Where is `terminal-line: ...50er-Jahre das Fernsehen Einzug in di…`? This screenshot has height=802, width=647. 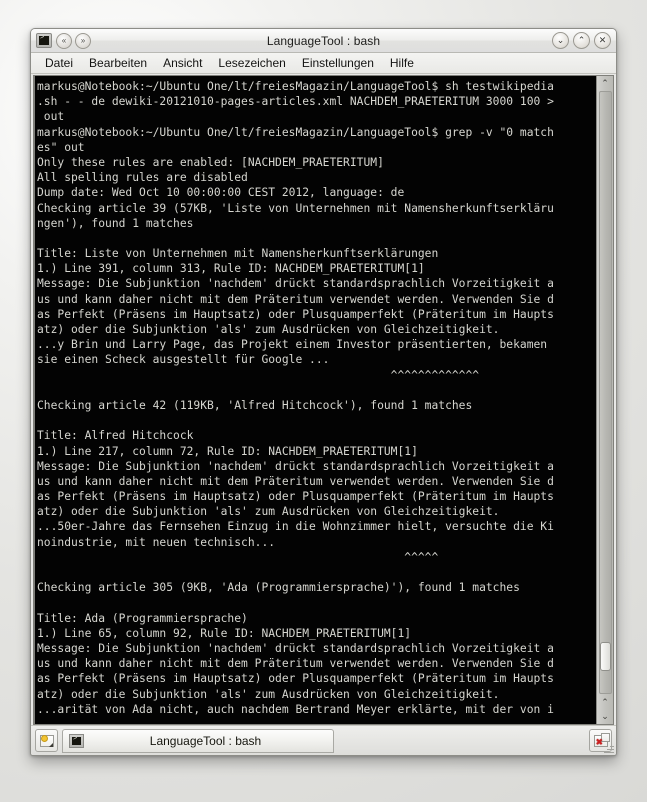 terminal-line: ...50er-Jahre das Fernsehen Einzug in di… is located at coordinates (295, 527).